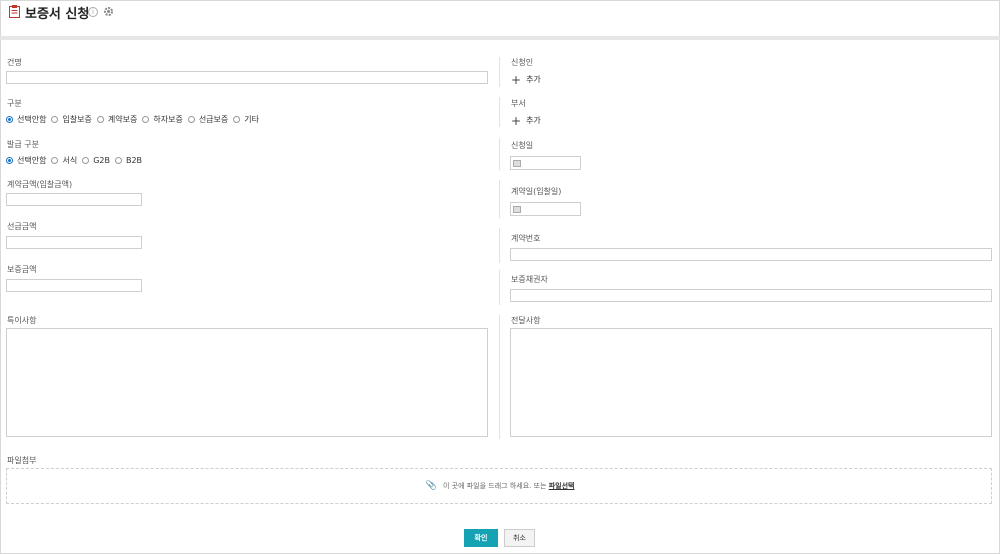  I want to click on category-label: 구분, so click(14, 103).